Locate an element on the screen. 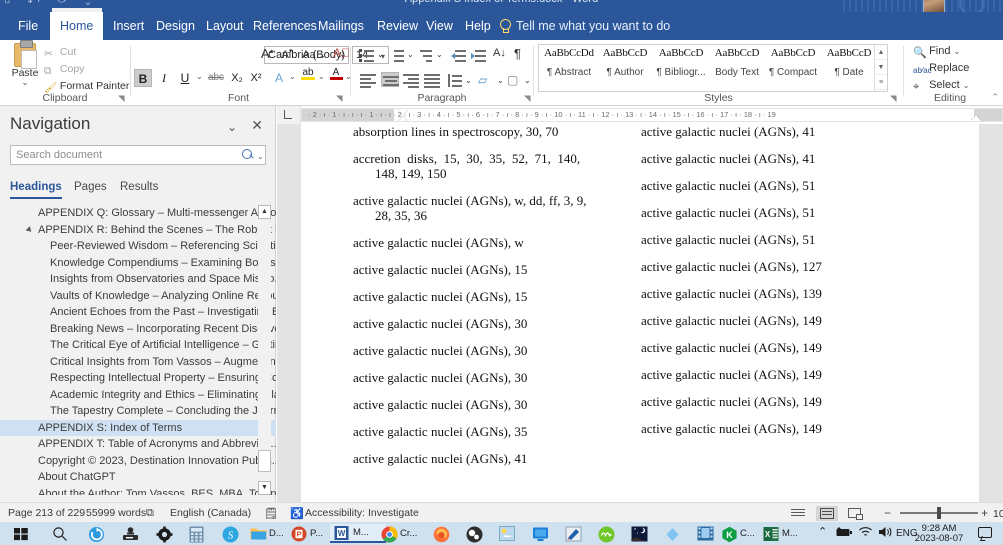  search-icon is located at coordinates (248, 155).